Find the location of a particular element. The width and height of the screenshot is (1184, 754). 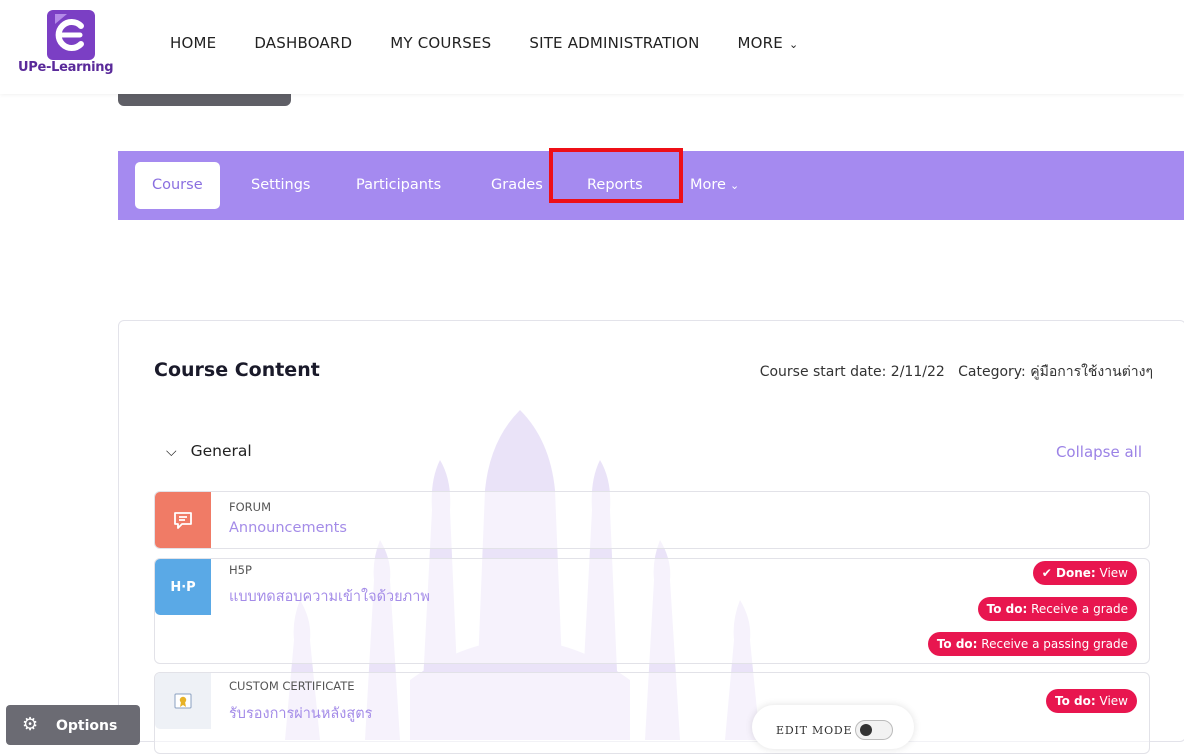

badge-text: Receive a passing grade is located at coordinates (1052, 644).